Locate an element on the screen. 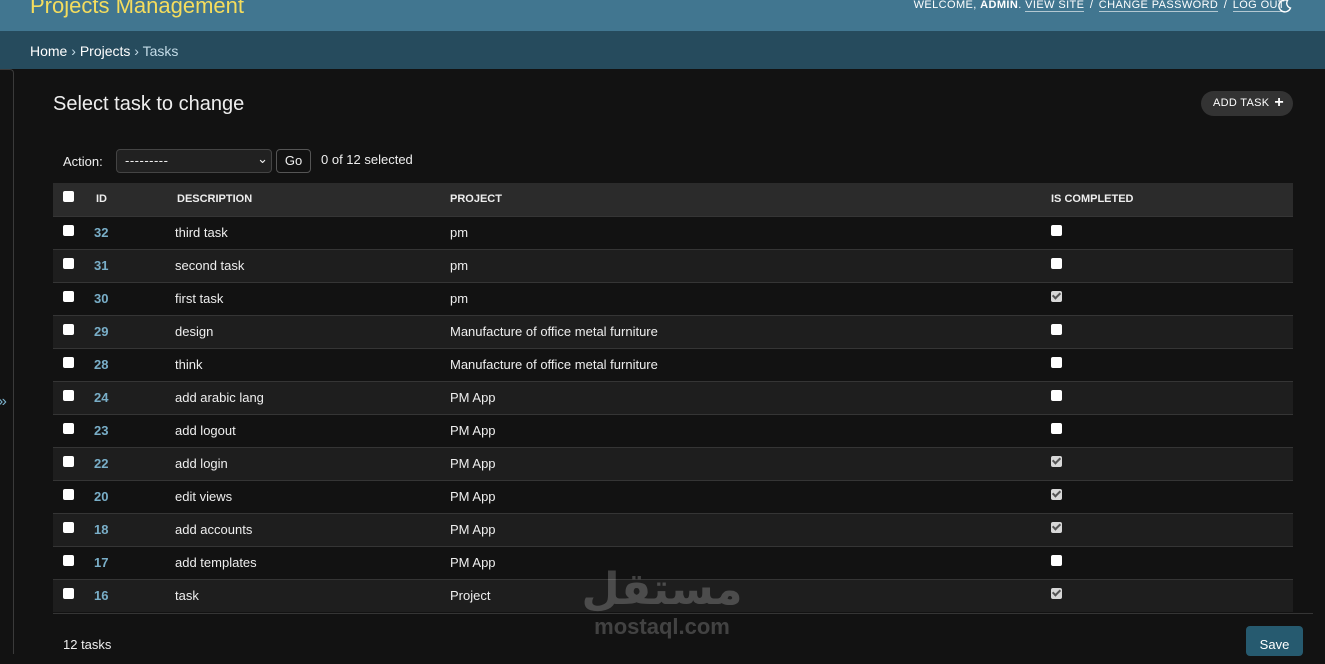 The height and width of the screenshot is (664, 1325). add-task-button: ADD TASK + is located at coordinates (1247, 103).